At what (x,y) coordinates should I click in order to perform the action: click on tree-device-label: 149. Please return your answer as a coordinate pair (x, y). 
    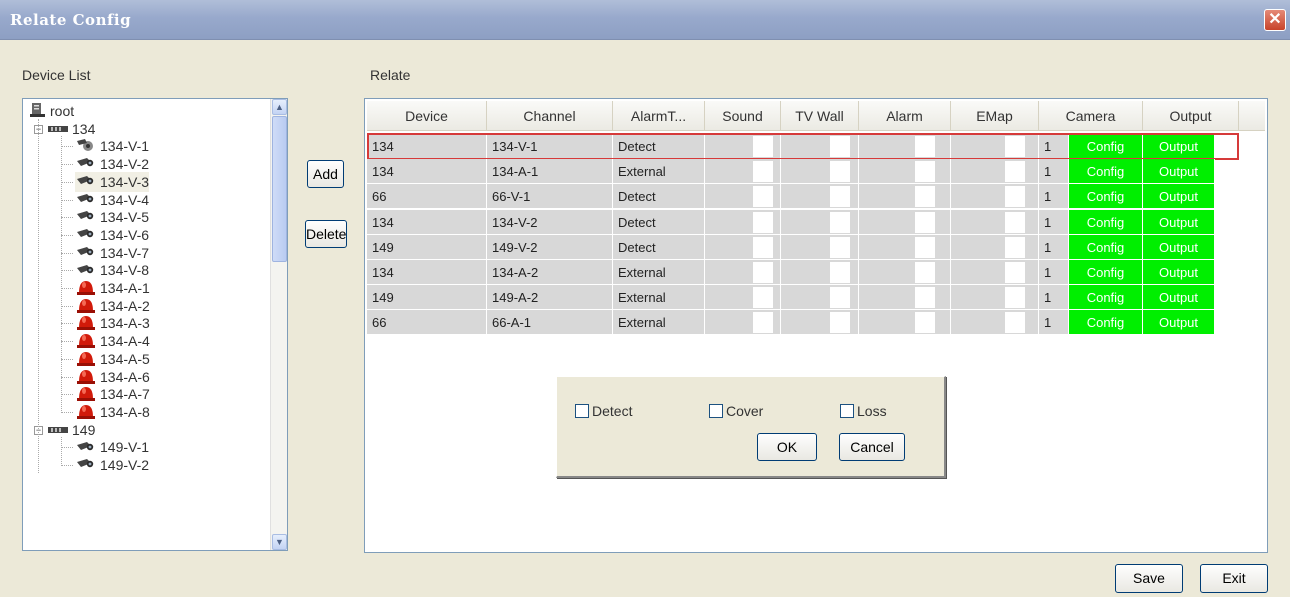
    Looking at the image, I should click on (84, 429).